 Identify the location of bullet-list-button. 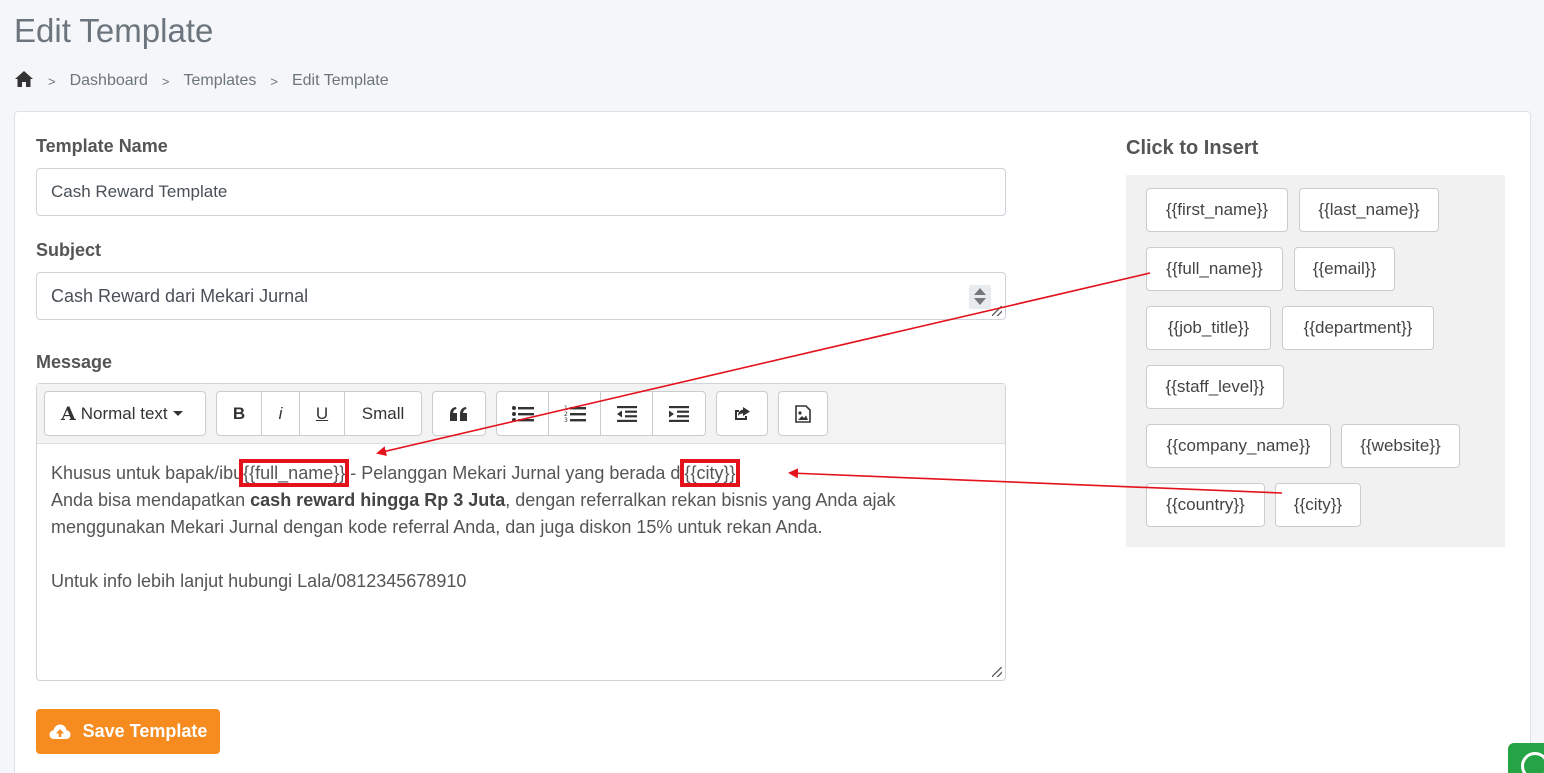
(523, 413).